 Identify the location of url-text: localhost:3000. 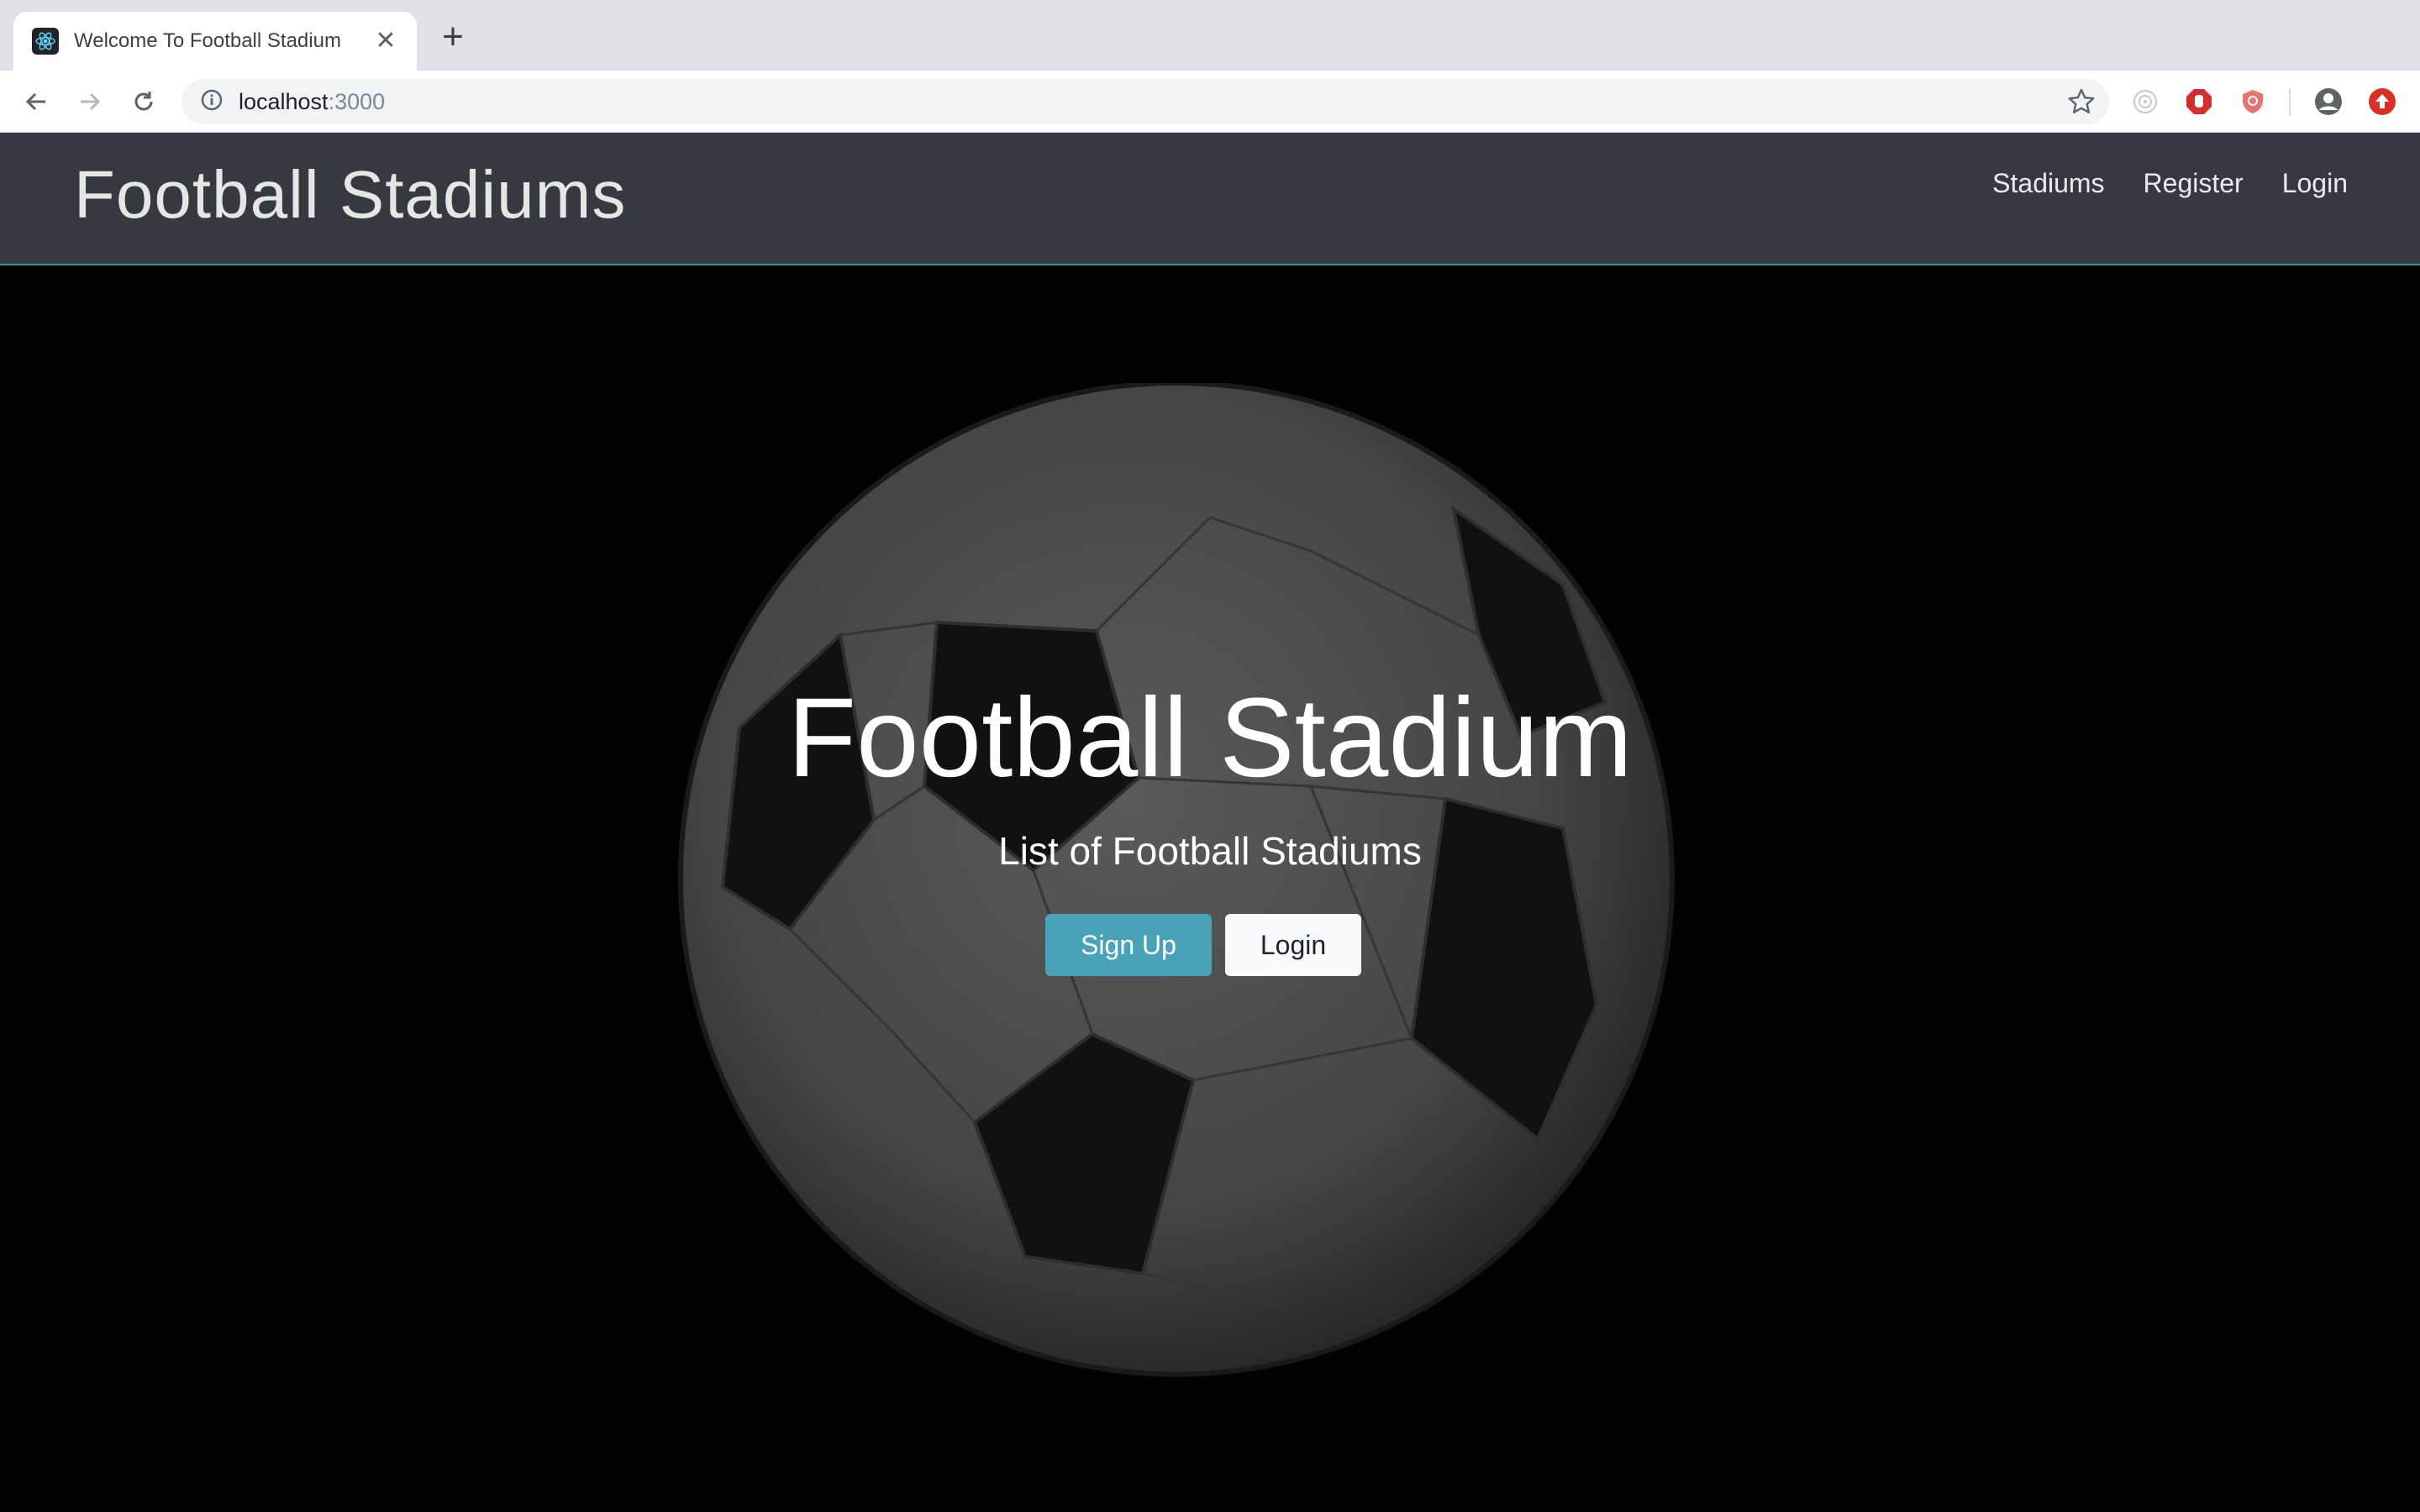
(312, 102).